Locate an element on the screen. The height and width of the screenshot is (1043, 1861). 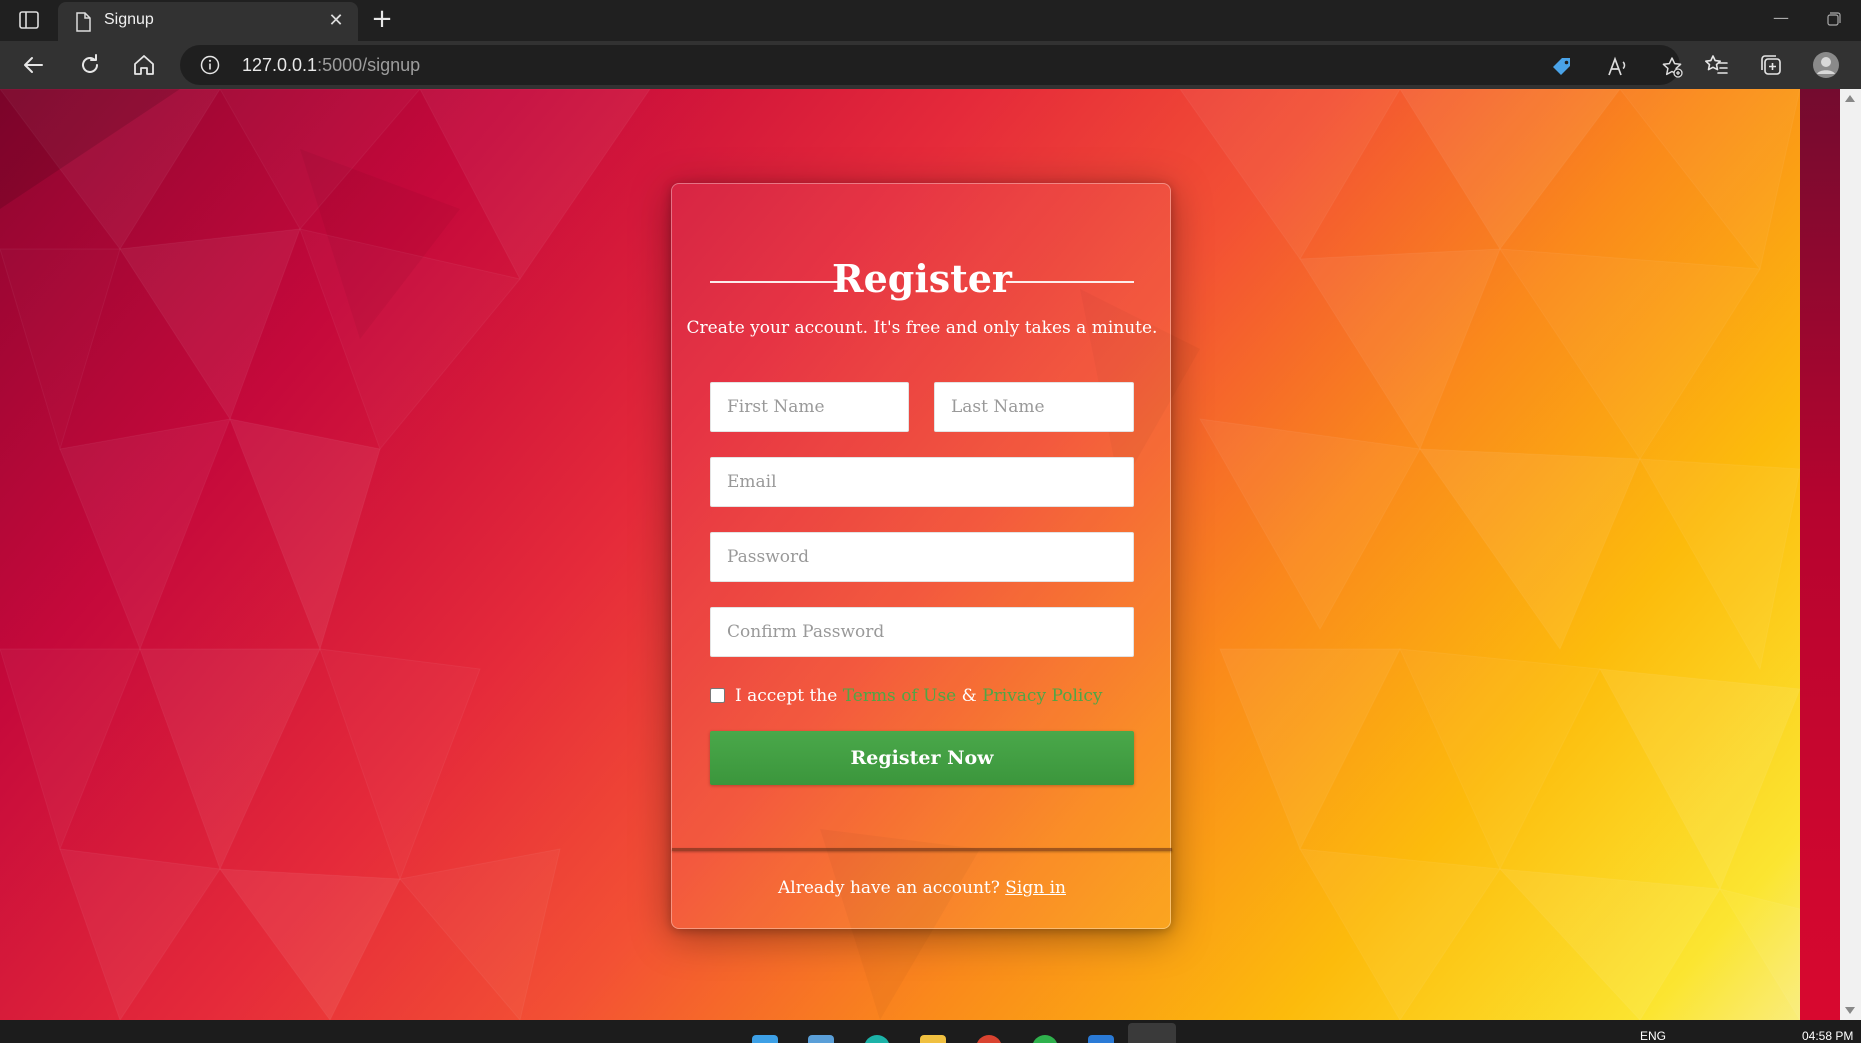
file-explorer-icon is located at coordinates (933, 1039).